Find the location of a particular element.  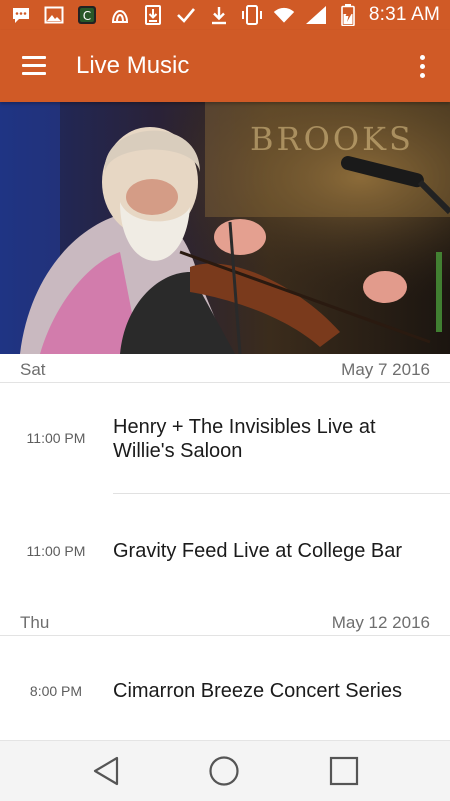

battery-charging-icon is located at coordinates (348, 15).